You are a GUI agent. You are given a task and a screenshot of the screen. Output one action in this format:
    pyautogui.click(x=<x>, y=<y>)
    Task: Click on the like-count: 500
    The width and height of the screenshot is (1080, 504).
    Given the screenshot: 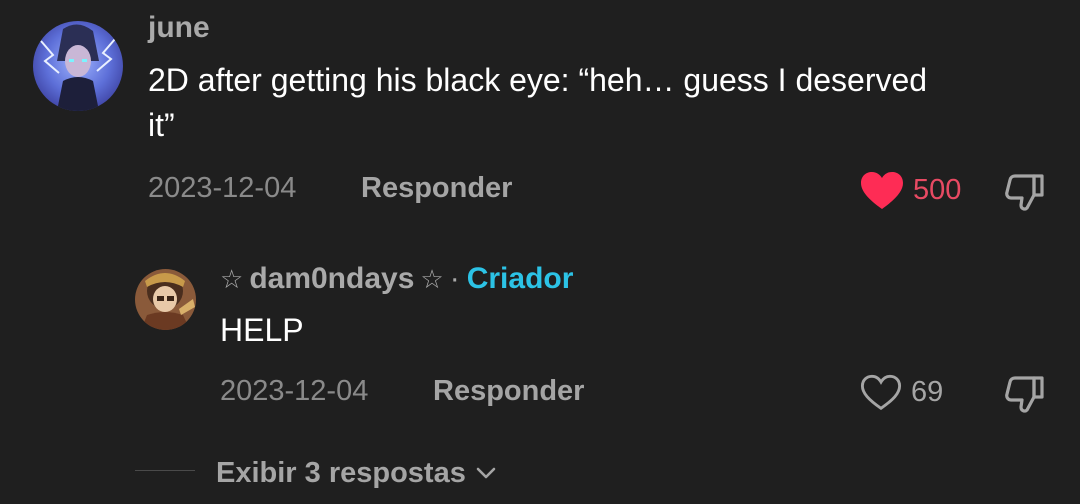 What is the action you would take?
    pyautogui.click(x=937, y=190)
    